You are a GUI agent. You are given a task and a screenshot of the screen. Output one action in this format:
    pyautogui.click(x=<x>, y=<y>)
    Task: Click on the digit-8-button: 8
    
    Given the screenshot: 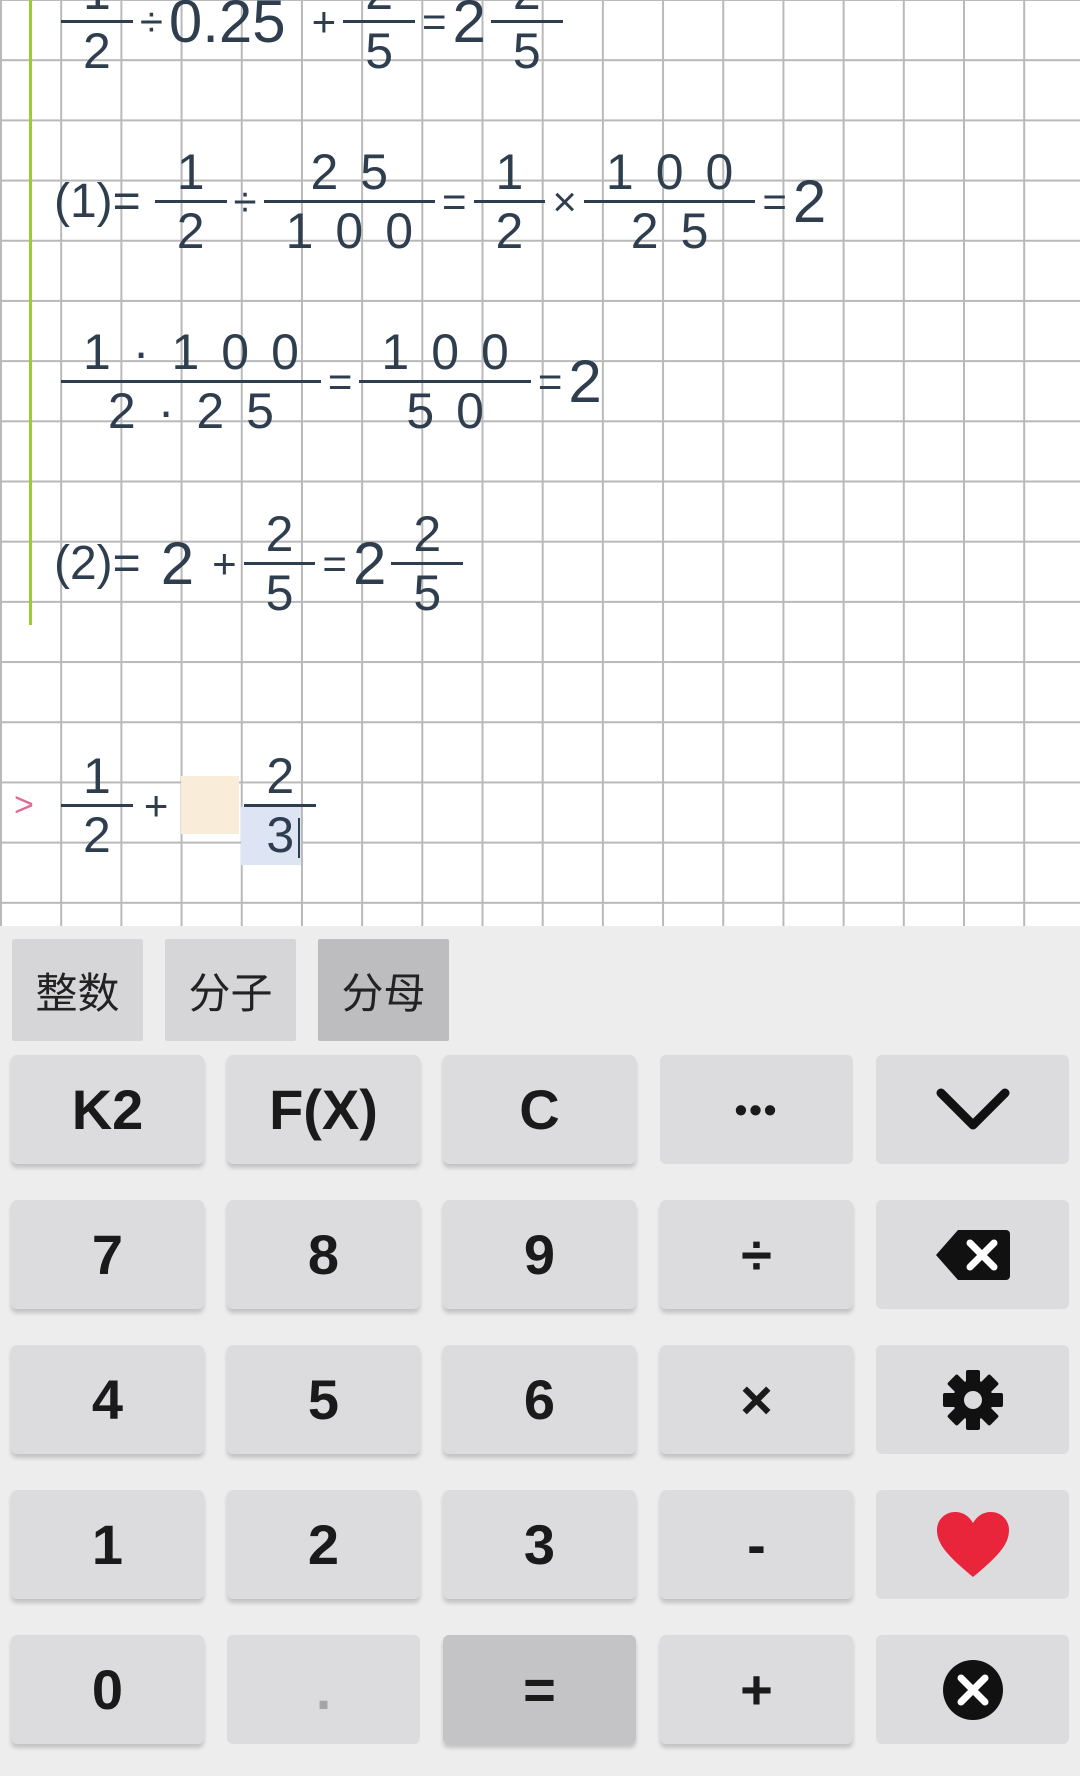 What is the action you would take?
    pyautogui.click(x=323, y=1254)
    